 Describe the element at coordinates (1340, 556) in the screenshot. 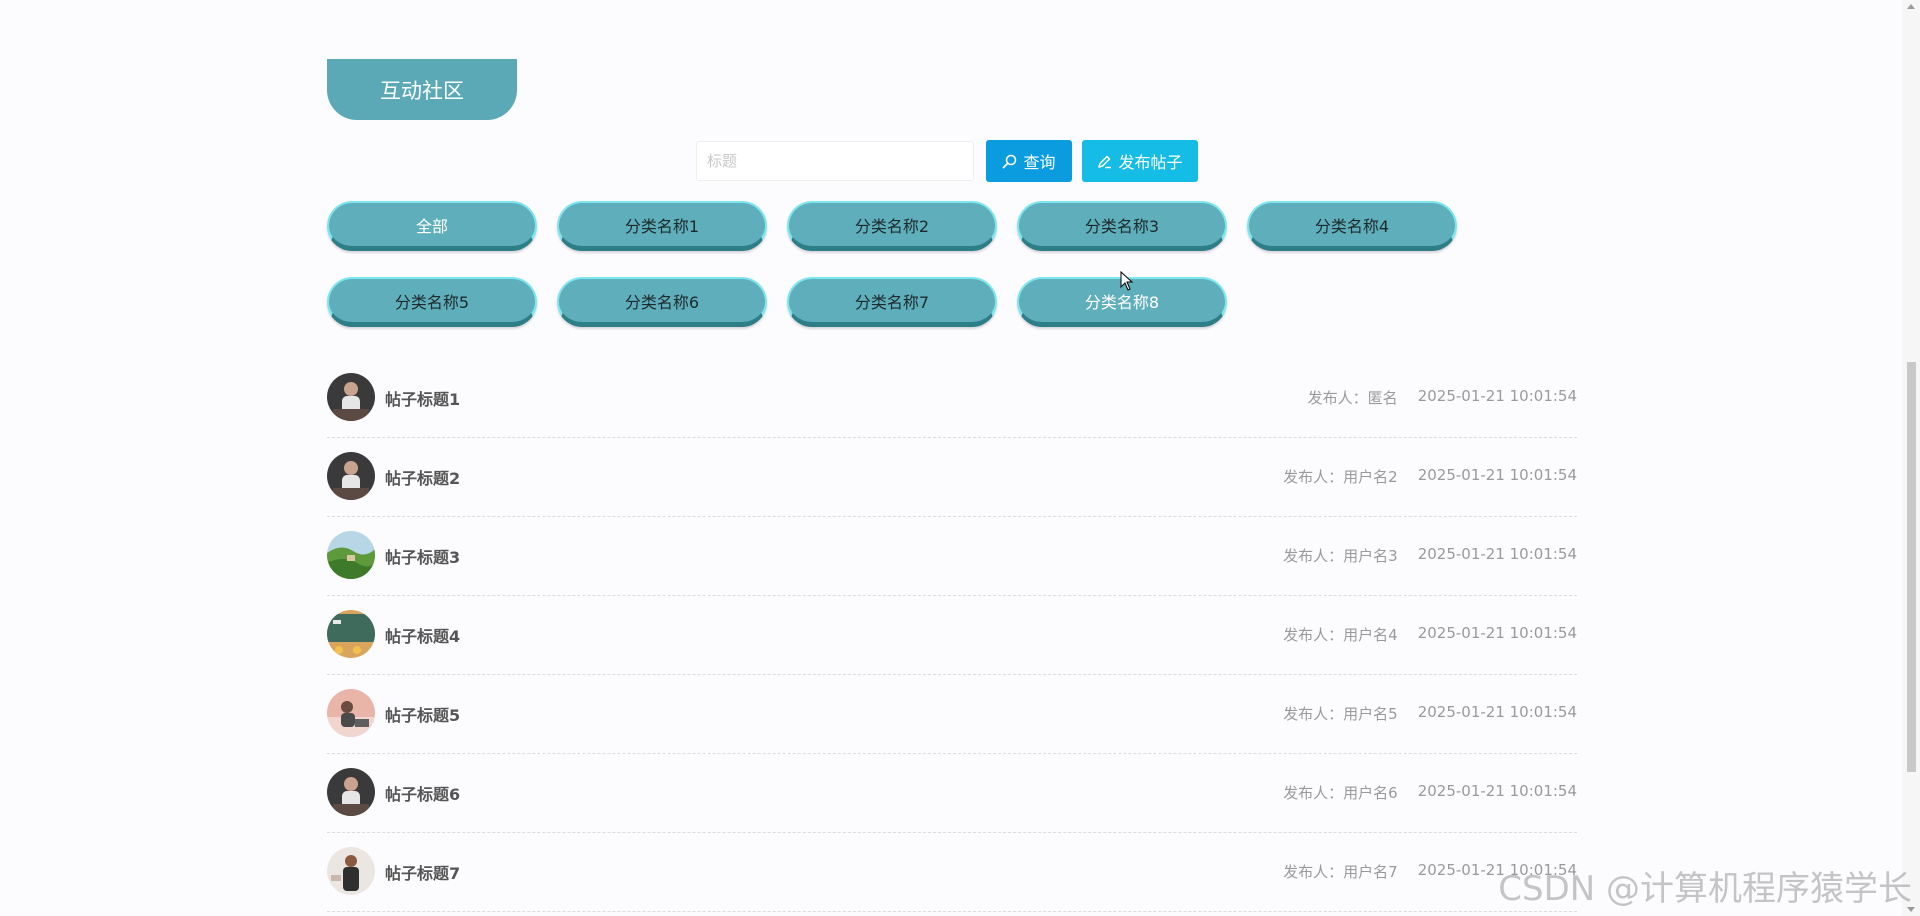

I see `post-author: 发布人：用户名3` at that location.